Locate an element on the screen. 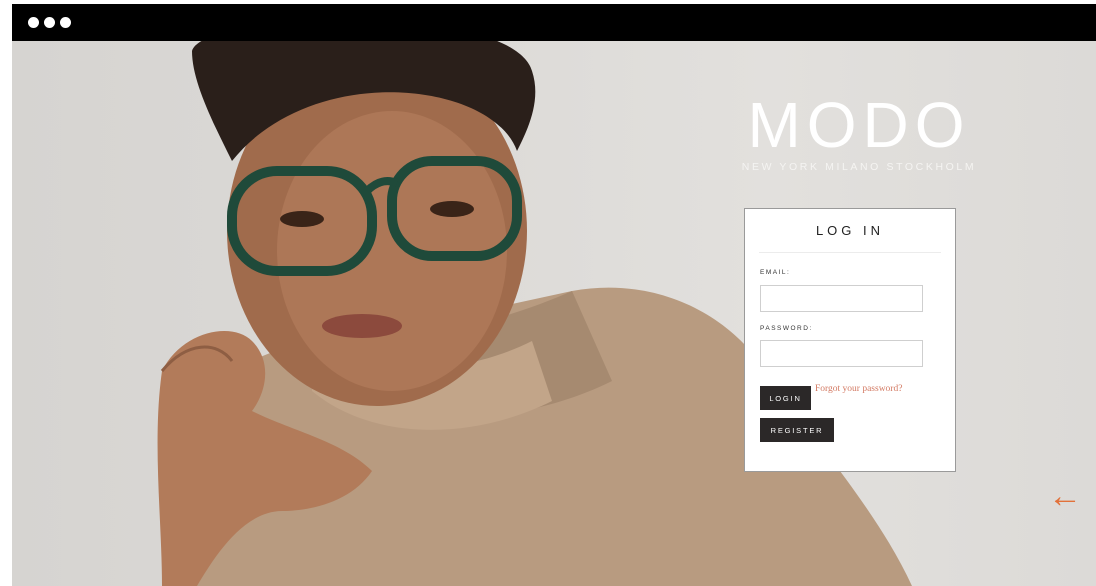 Image resolution: width=1096 pixels, height=586 pixels. login-divider is located at coordinates (850, 252).